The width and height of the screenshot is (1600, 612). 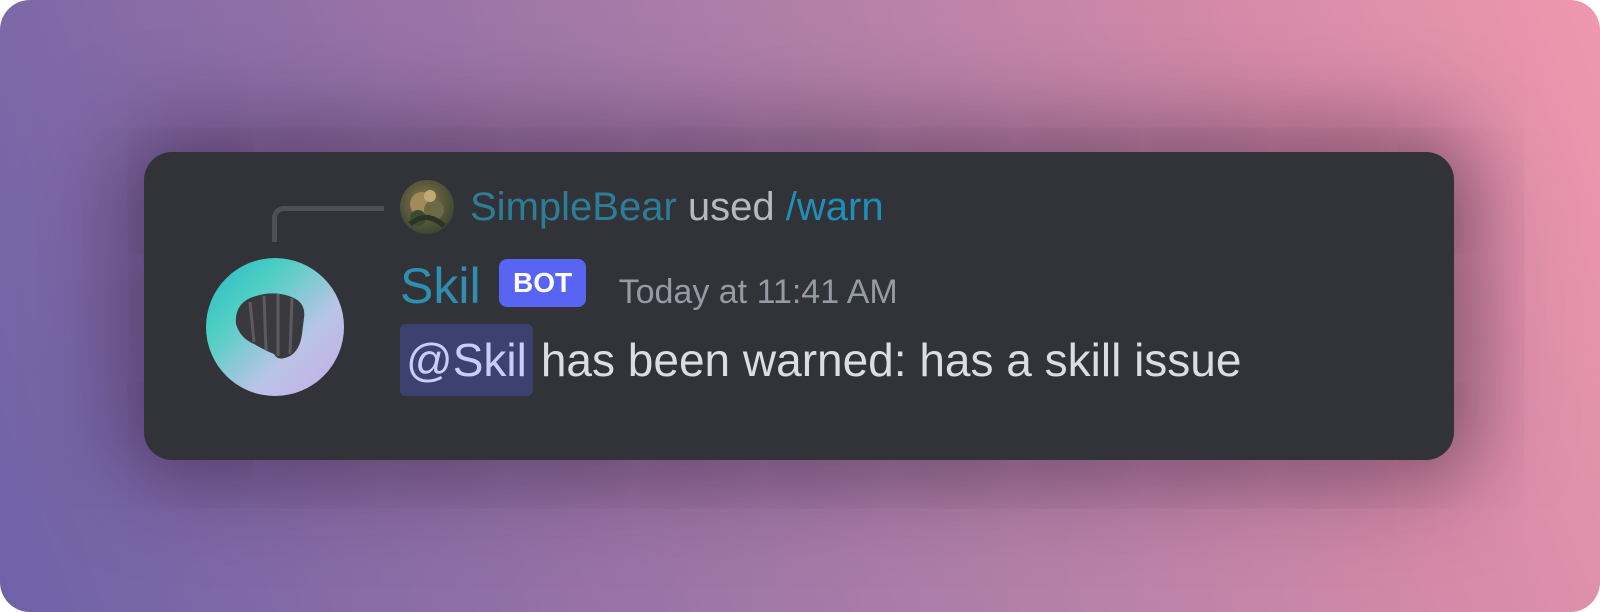 I want to click on reply-connector-line, so click(x=328, y=224).